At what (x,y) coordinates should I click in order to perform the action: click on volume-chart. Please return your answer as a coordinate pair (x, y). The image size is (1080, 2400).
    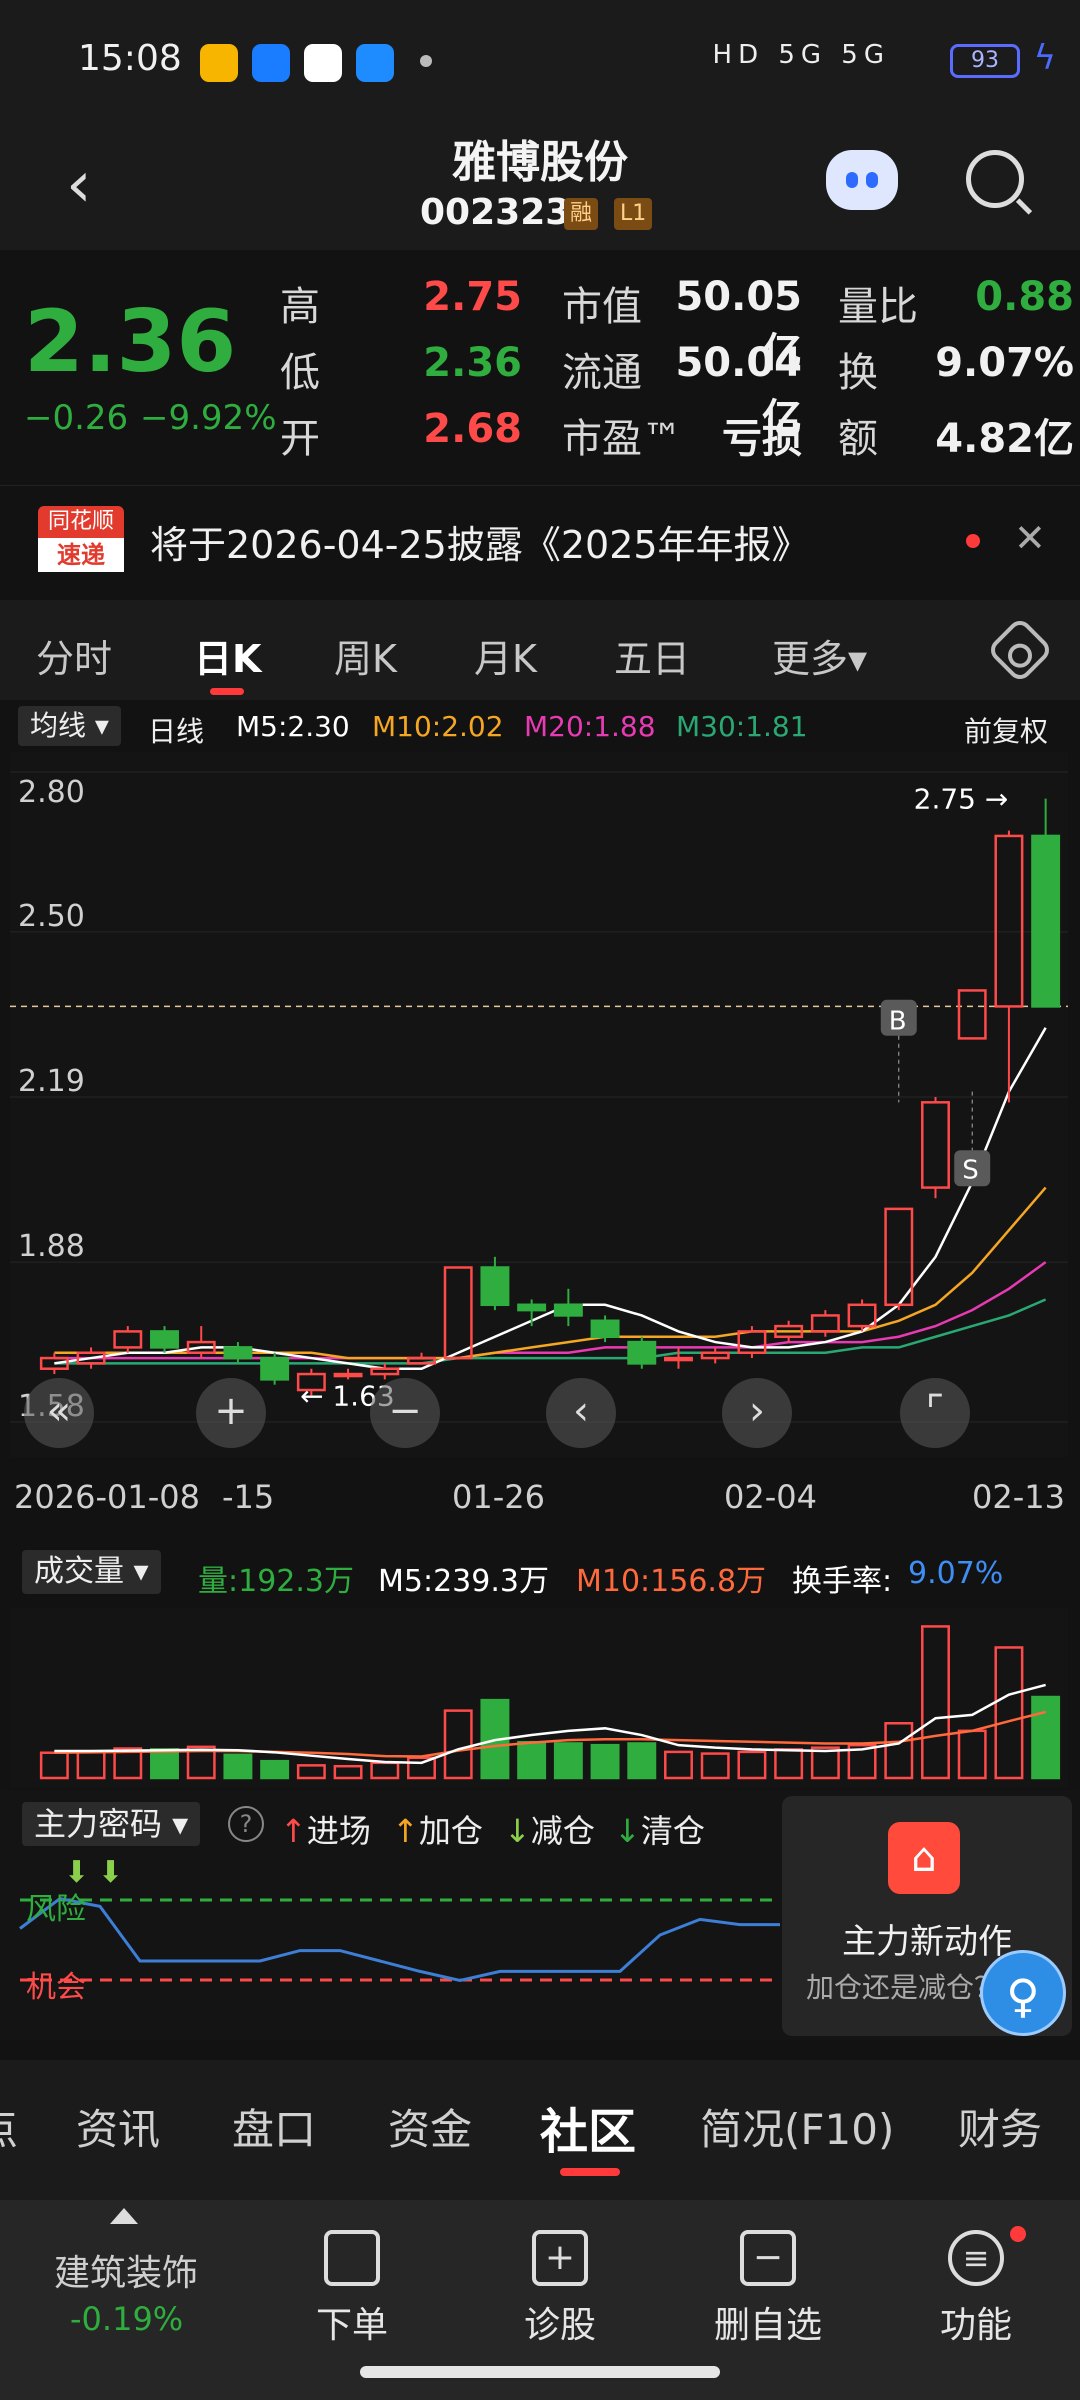
    Looking at the image, I should click on (539, 1698).